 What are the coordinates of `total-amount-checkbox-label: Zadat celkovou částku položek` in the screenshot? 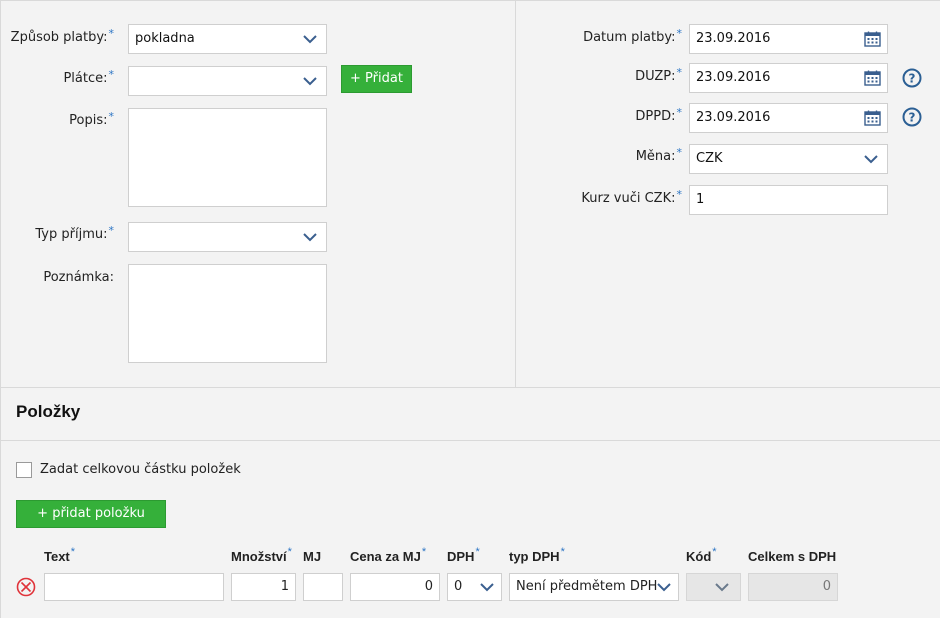 It's located at (140, 469).